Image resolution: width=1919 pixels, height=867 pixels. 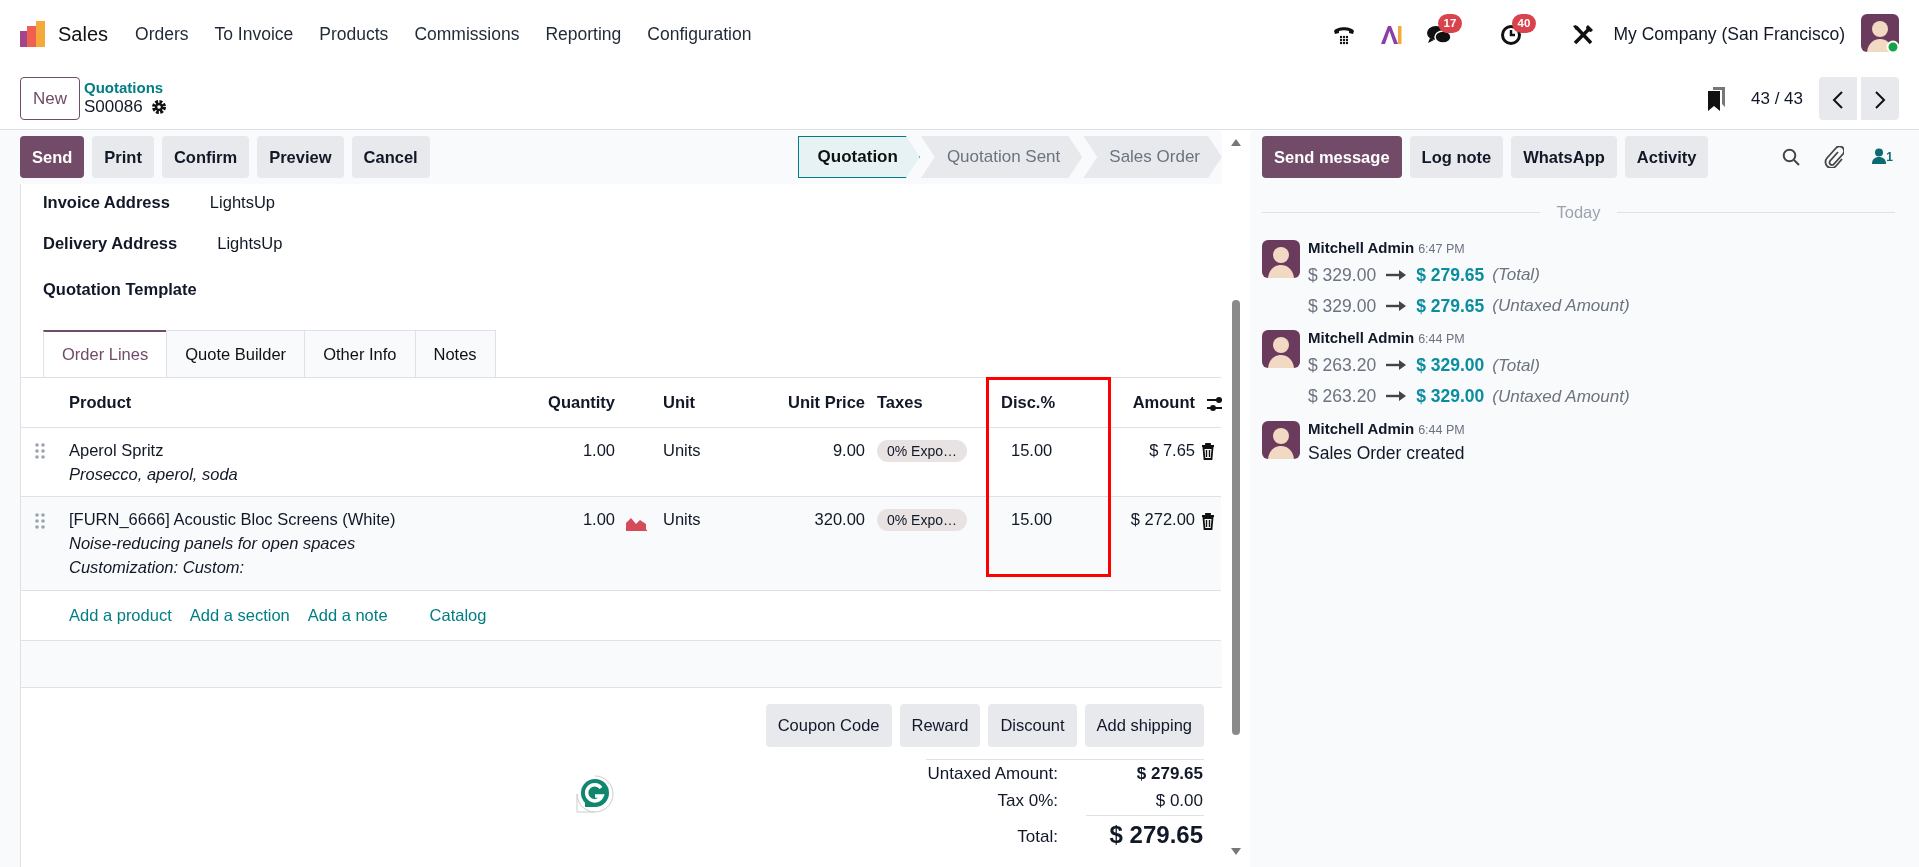 What do you see at coordinates (1172, 449) in the screenshot?
I see `amount-value: $ 7.65` at bounding box center [1172, 449].